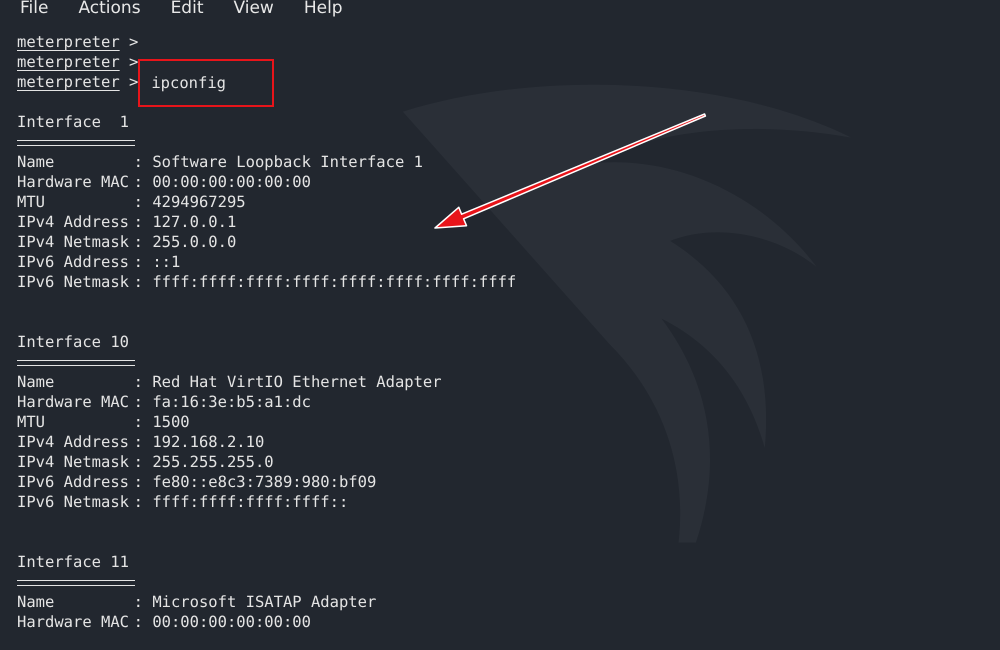 The height and width of the screenshot is (650, 1000). Describe the element at coordinates (73, 122) in the screenshot. I see `interface-heading: Interface 1` at that location.